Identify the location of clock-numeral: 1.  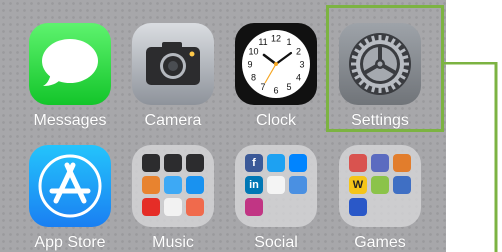
(288, 42).